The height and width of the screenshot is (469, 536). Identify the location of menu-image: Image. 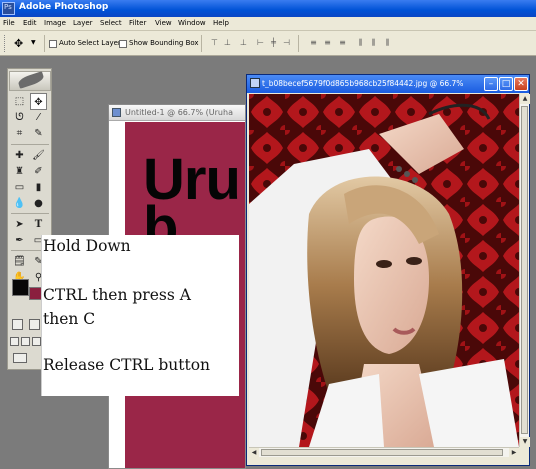
(55, 23).